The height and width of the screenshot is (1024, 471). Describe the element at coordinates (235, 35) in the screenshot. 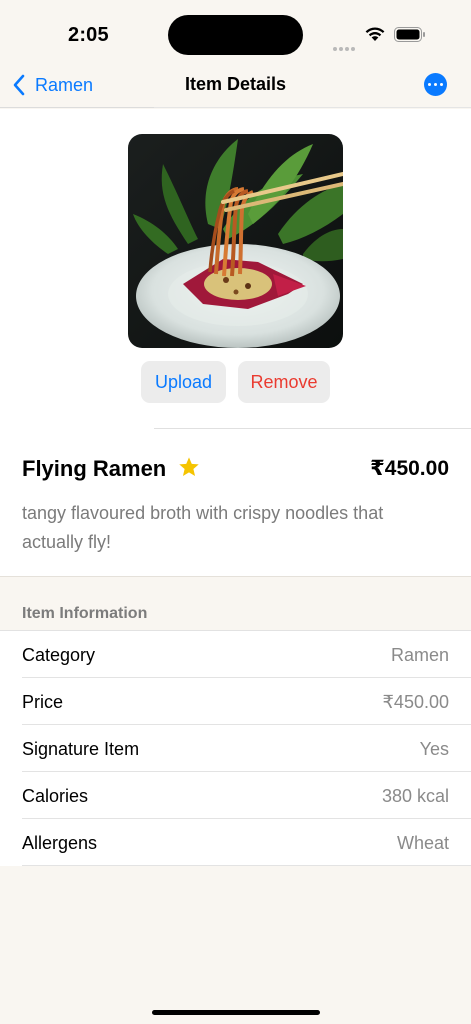

I see `dynamic-island` at that location.